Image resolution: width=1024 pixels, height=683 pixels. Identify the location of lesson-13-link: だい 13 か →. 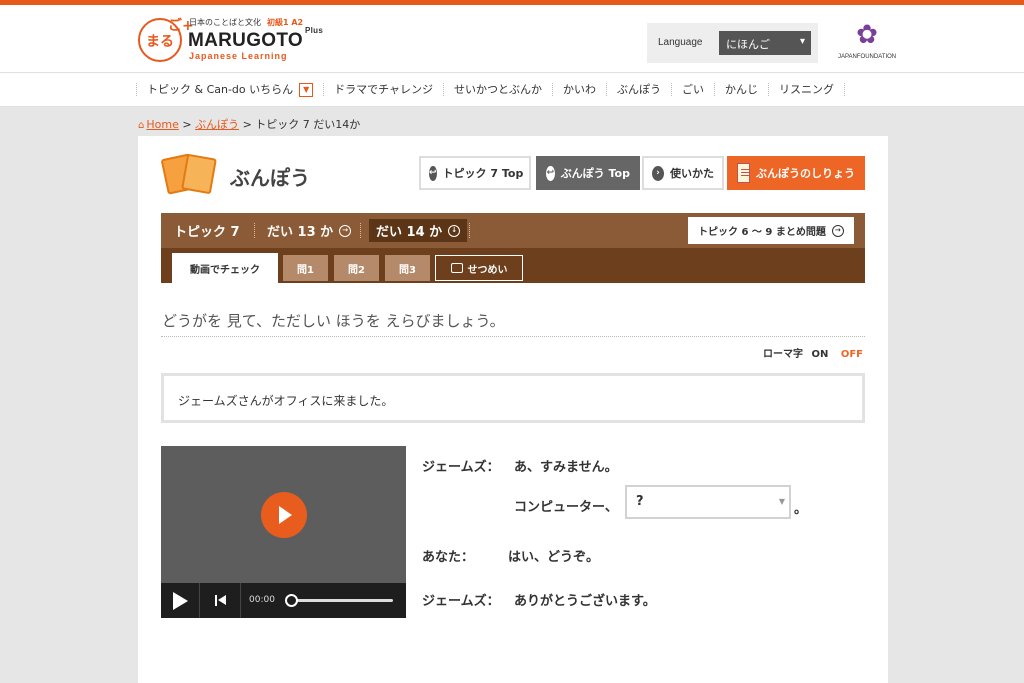
(309, 230).